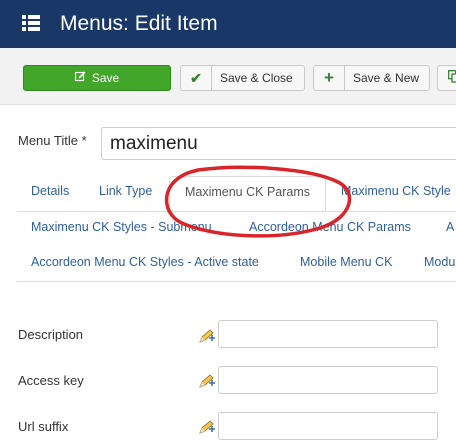 This screenshot has height=448, width=456. Describe the element at coordinates (52, 140) in the screenshot. I see `menu-title-label: Menu Title *` at that location.